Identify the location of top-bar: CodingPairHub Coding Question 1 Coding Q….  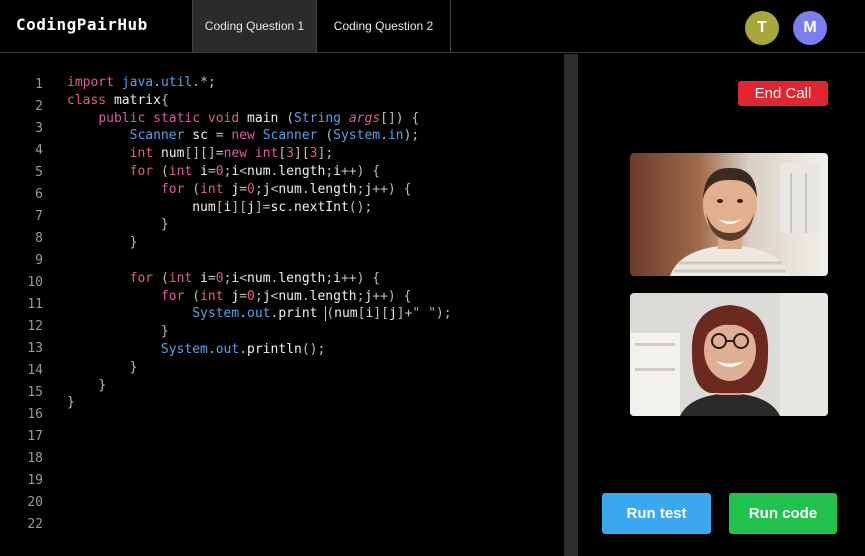
(432, 26).